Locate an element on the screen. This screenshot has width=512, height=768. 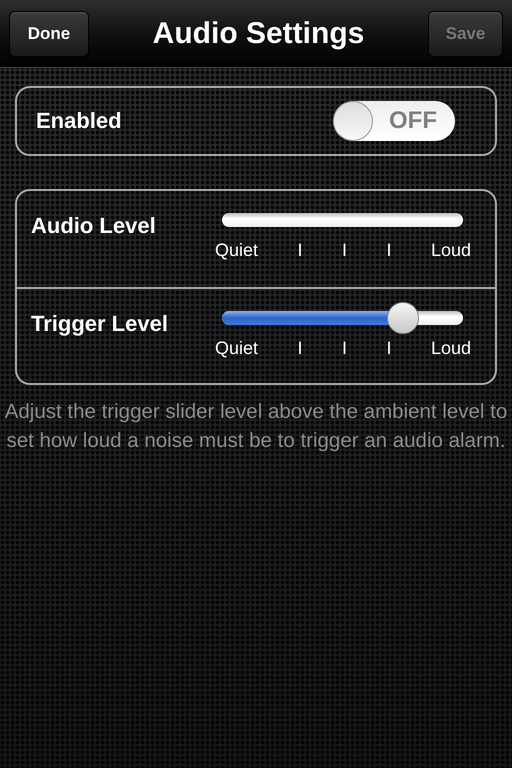
help-text: Adjust the trigger slider level above the ambient level to set how loud a noise must be to trigger an audio alarm. is located at coordinates (256, 426).